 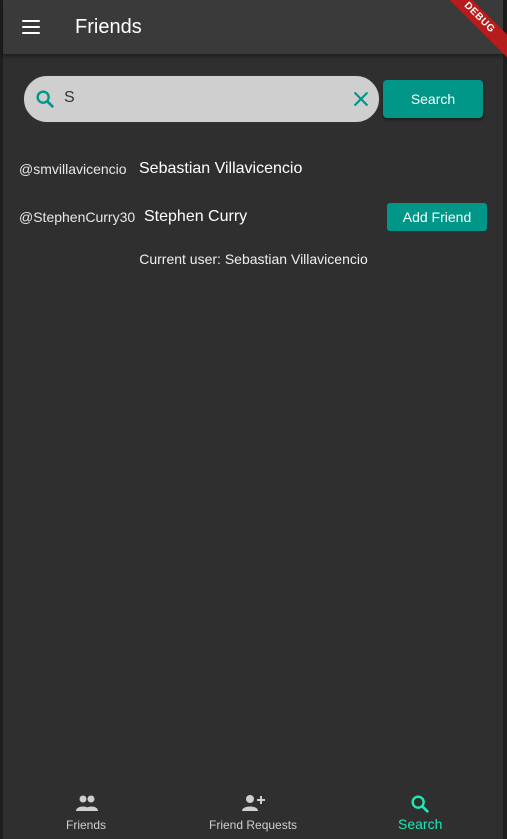 I want to click on nav-label-friend-requests: Friend Requests, so click(x=253, y=825).